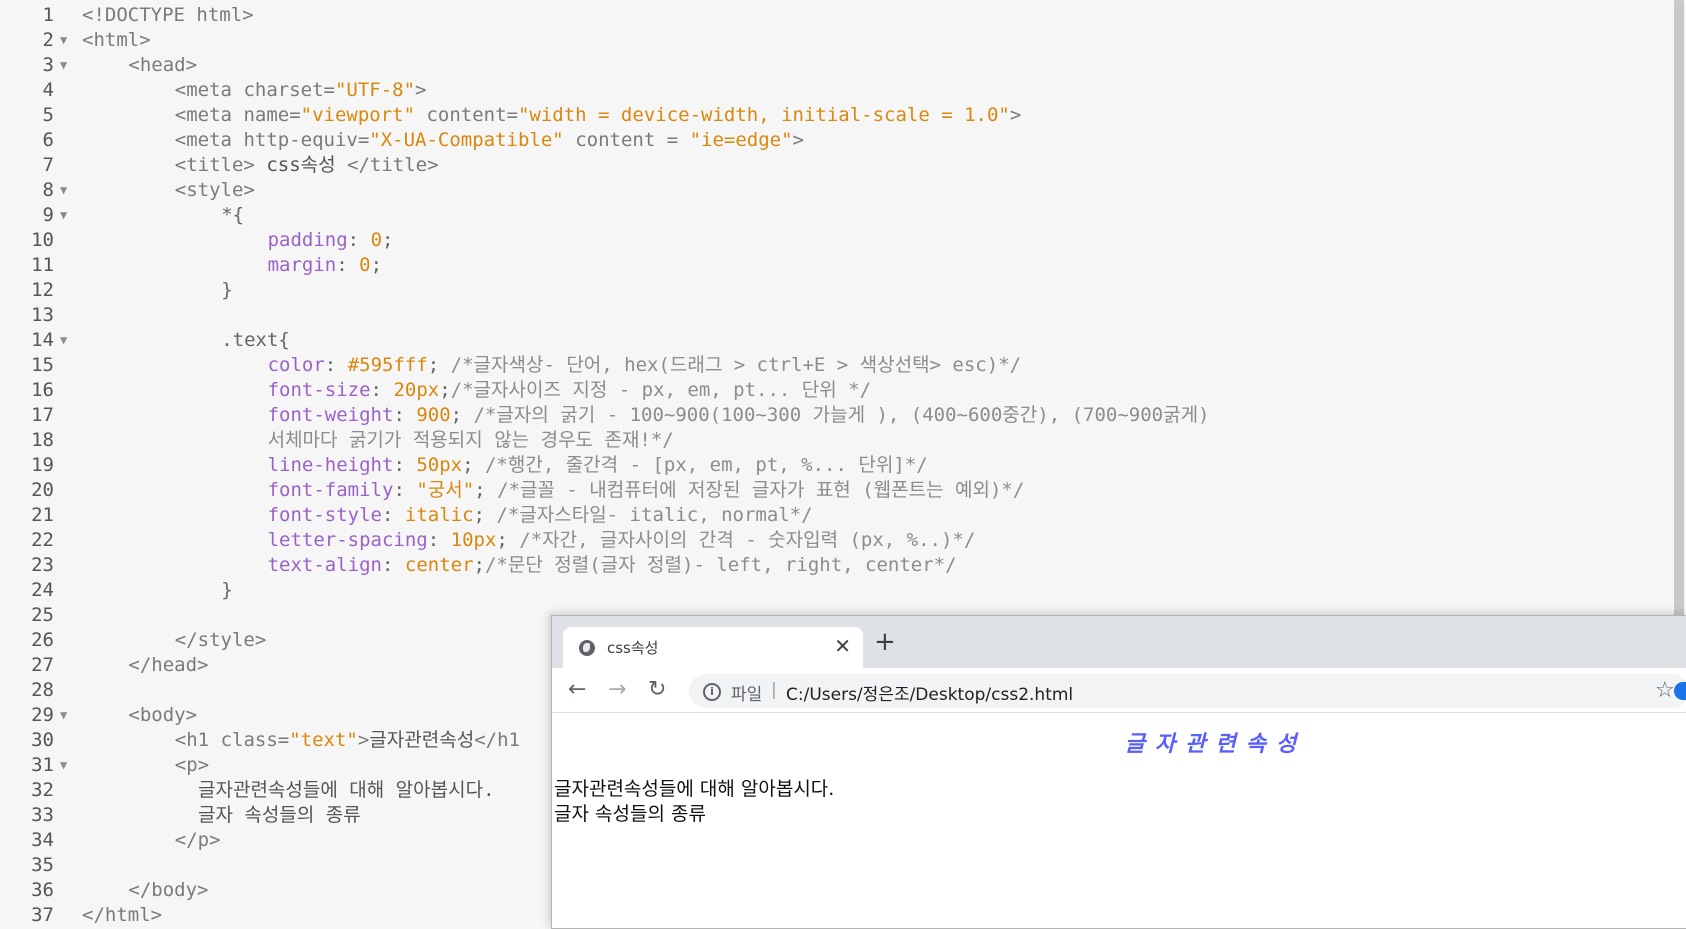 This screenshot has width=1686, height=929. I want to click on close-tab-button: ✕, so click(842, 646).